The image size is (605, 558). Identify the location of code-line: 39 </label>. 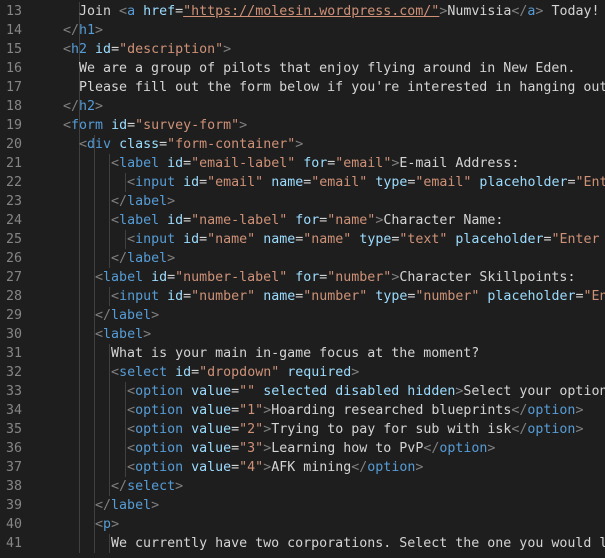
(302, 505).